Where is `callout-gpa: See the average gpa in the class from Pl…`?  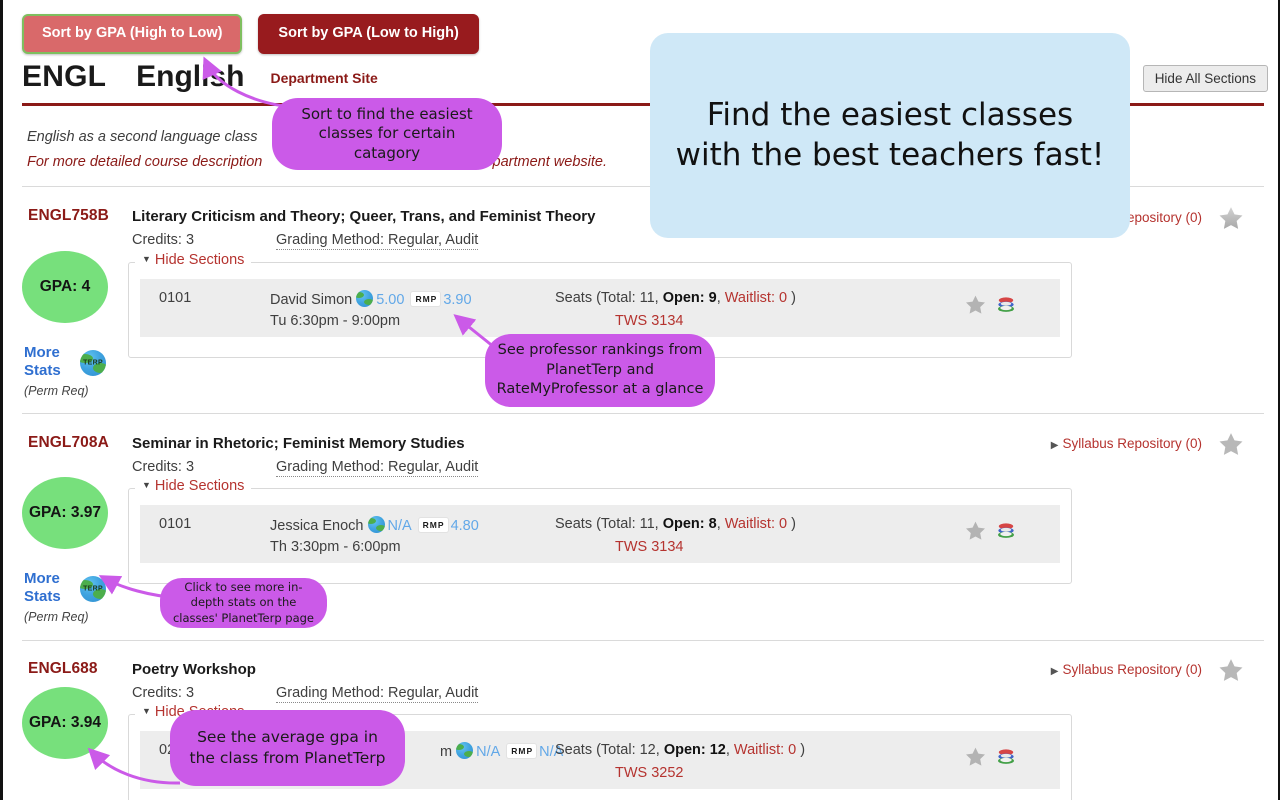
callout-gpa: See the average gpa in the class from Pl… is located at coordinates (287, 748).